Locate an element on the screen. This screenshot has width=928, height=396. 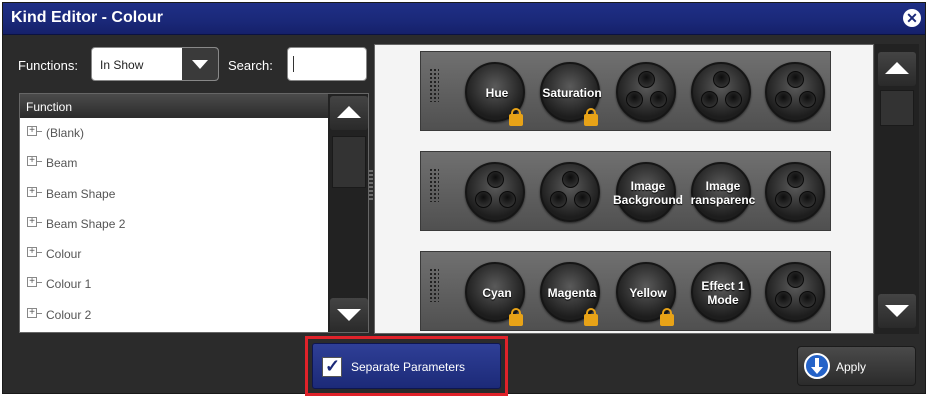
encoder-knob-label: Effect 1 Mode is located at coordinates (723, 293).